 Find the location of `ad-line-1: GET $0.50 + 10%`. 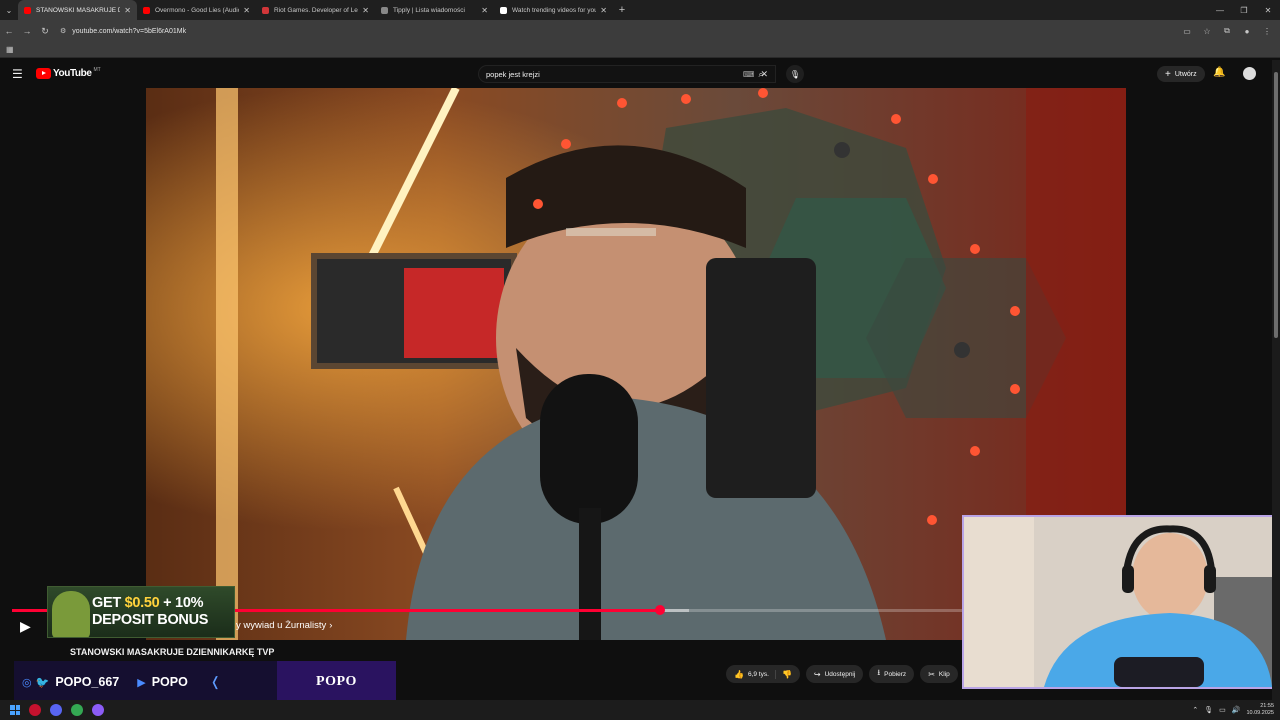

ad-line-1: GET $0.50 + 10% is located at coordinates (147, 603).